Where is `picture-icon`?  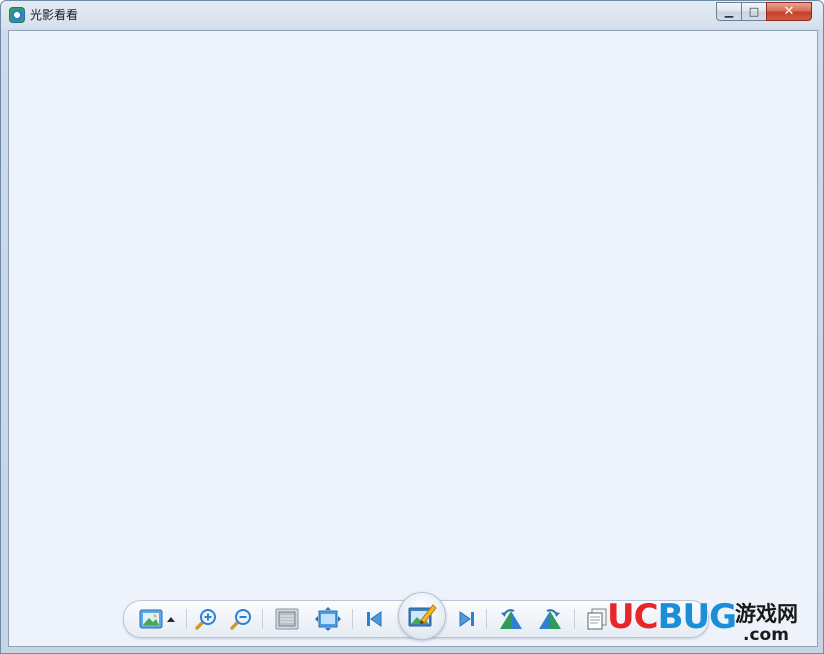
picture-icon is located at coordinates (151, 619).